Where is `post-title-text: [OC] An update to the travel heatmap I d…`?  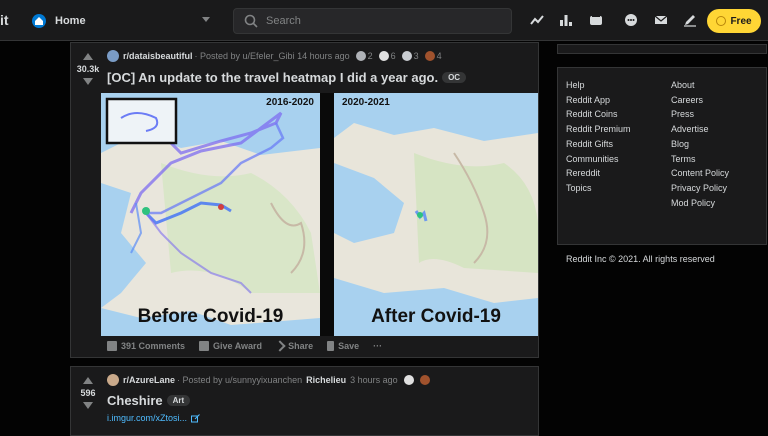
post-title-text: [OC] An update to the travel heatmap I d… is located at coordinates (273, 77).